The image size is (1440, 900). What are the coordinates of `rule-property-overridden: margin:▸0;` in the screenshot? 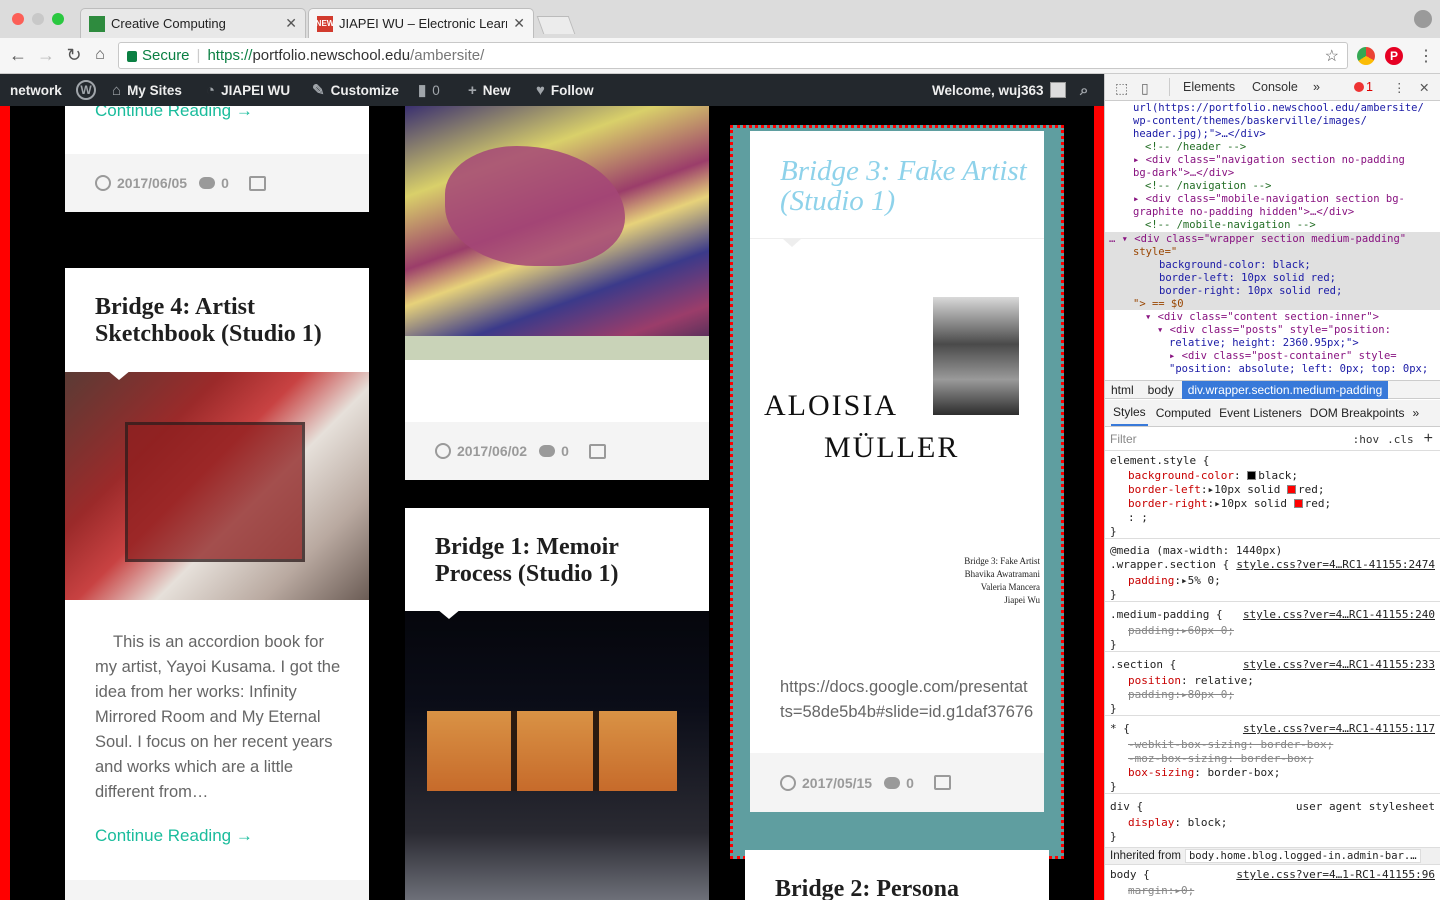 It's located at (1272, 891).